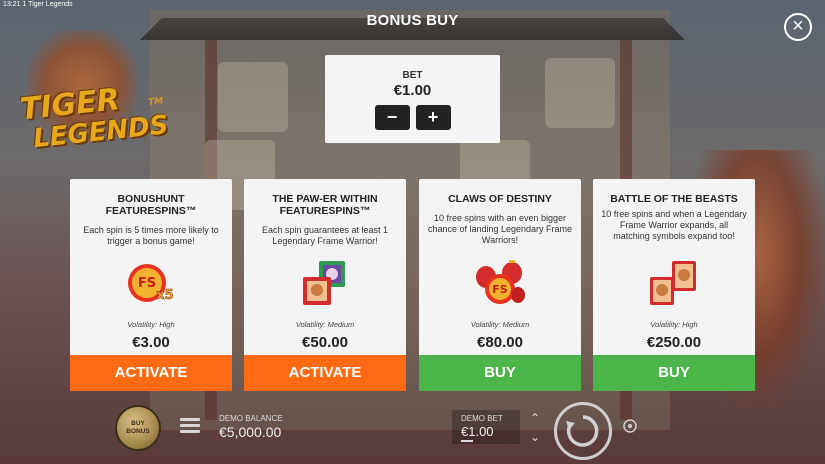 This screenshot has height=464, width=825. Describe the element at coordinates (477, 431) in the screenshot. I see `demo-bet-value: €1.00` at that location.